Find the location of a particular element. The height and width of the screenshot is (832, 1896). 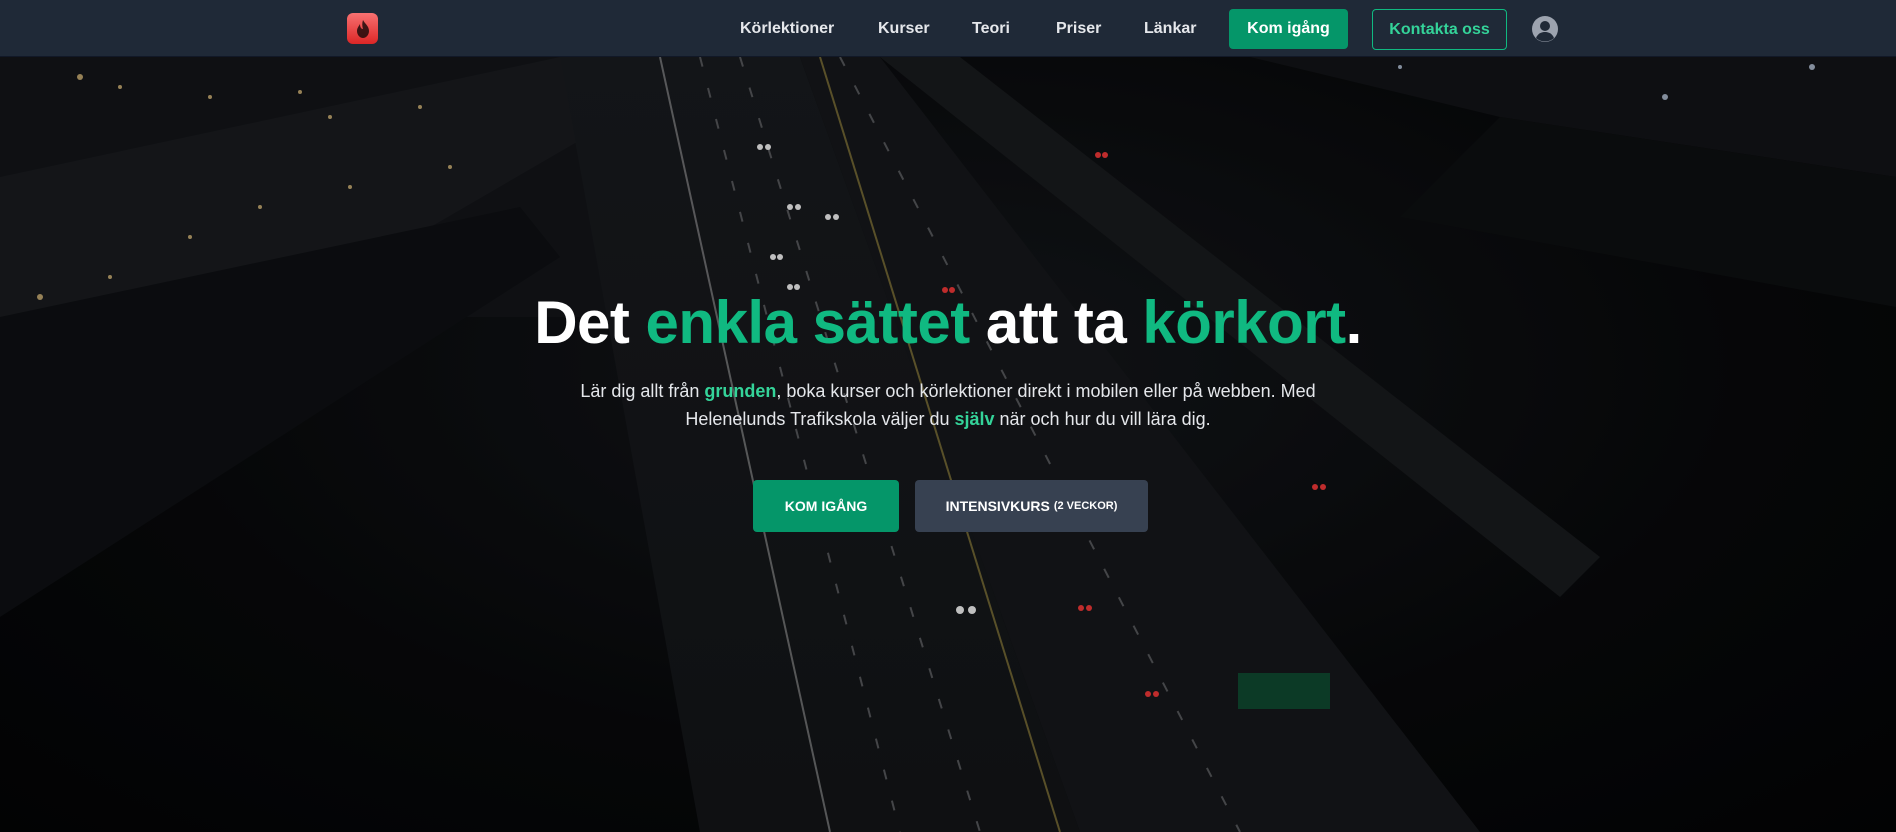

nav-link-priser: Priser is located at coordinates (1078, 28).